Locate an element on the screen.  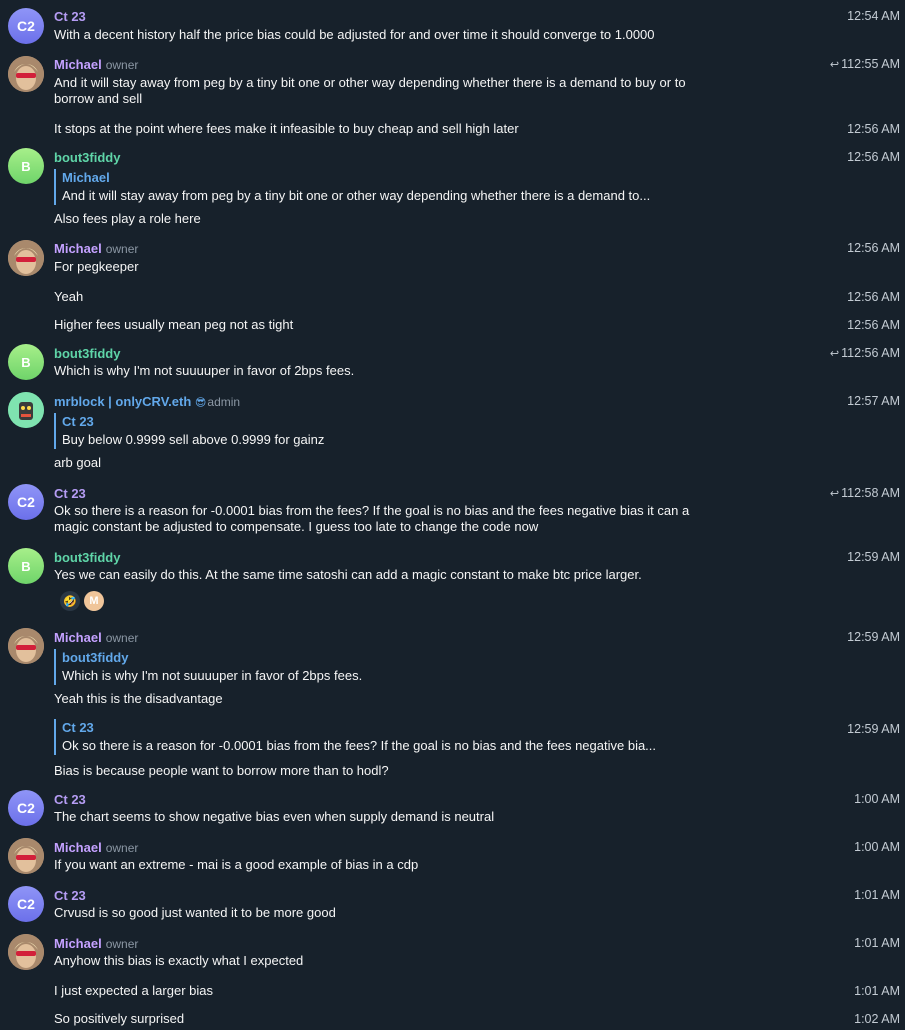
message-time: ↩ 112:55 AM is located at coordinates (865, 64).